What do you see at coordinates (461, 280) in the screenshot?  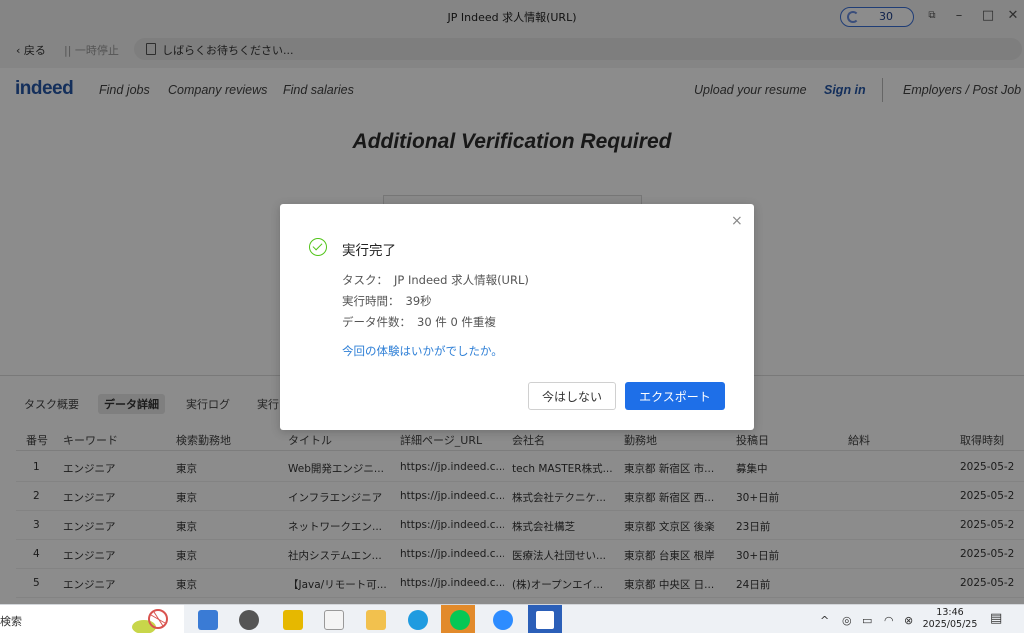 I see `task-value: JP Indeed 求人情報(URL)` at bounding box center [461, 280].